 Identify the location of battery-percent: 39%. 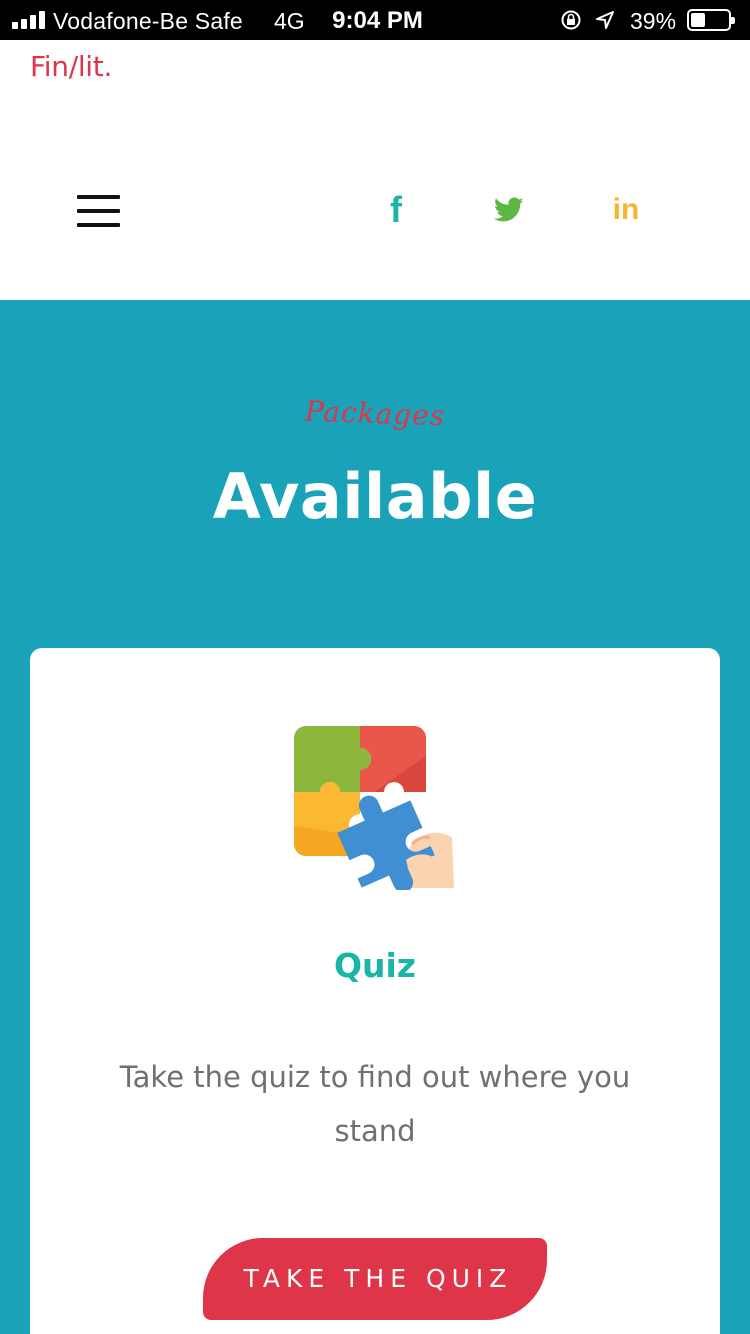
(653, 21).